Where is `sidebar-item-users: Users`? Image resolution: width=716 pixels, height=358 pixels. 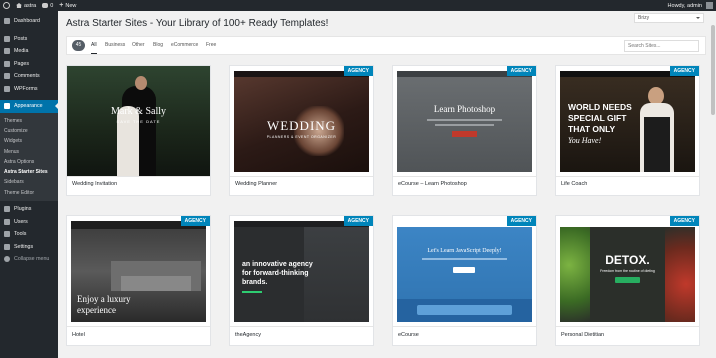 sidebar-item-users: Users is located at coordinates (29, 221).